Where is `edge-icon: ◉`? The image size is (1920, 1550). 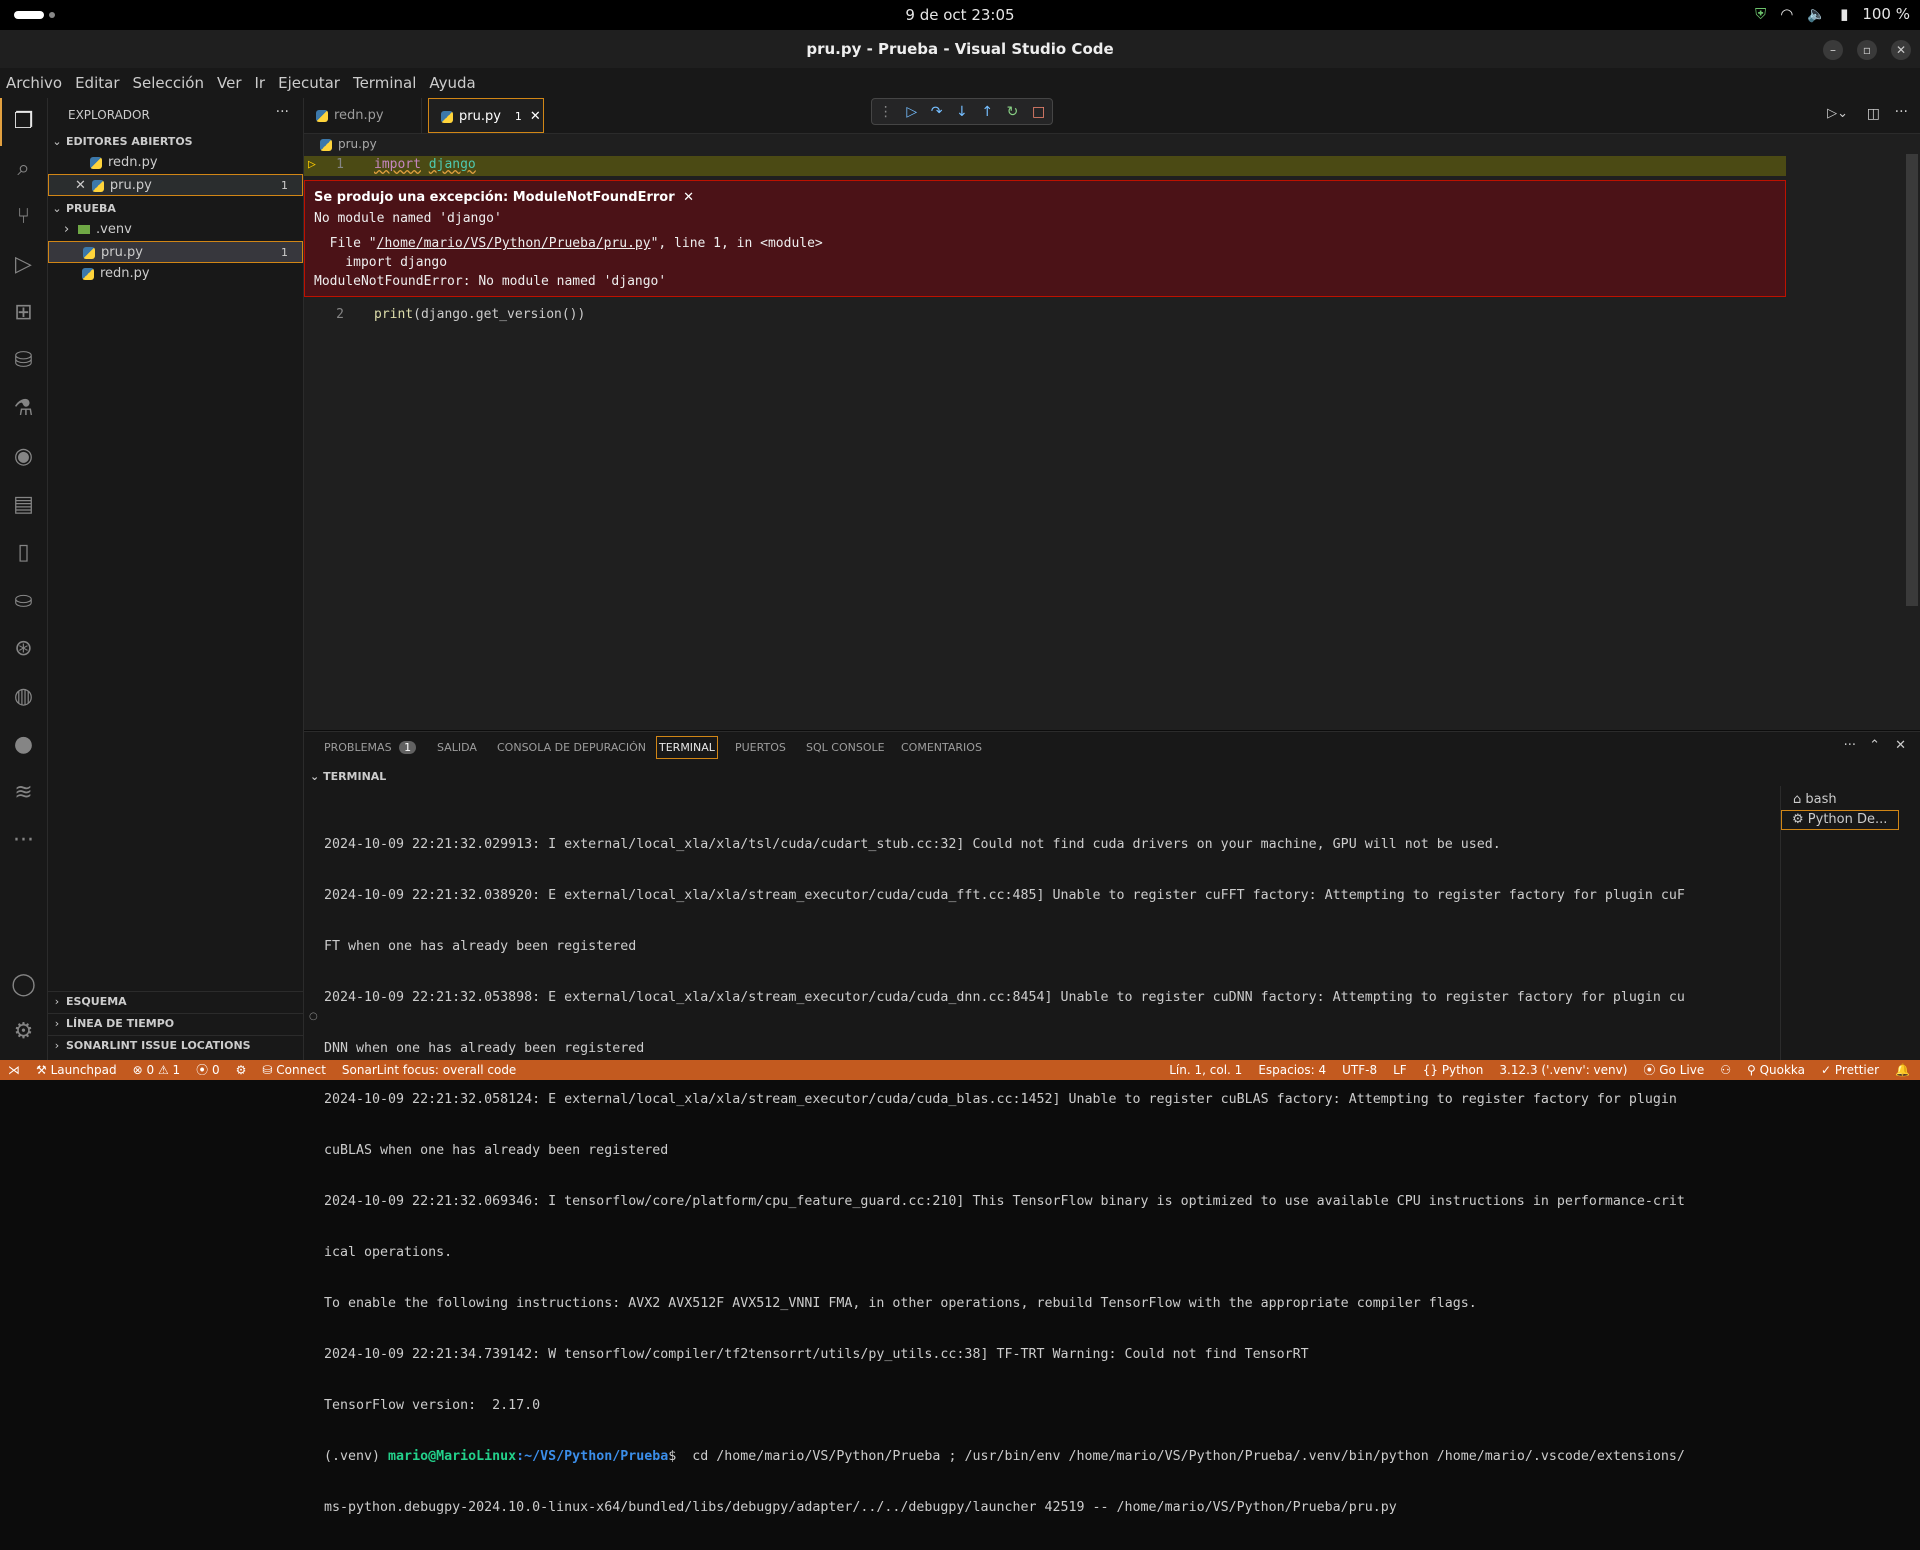
edge-icon: ◉ is located at coordinates (23, 456).